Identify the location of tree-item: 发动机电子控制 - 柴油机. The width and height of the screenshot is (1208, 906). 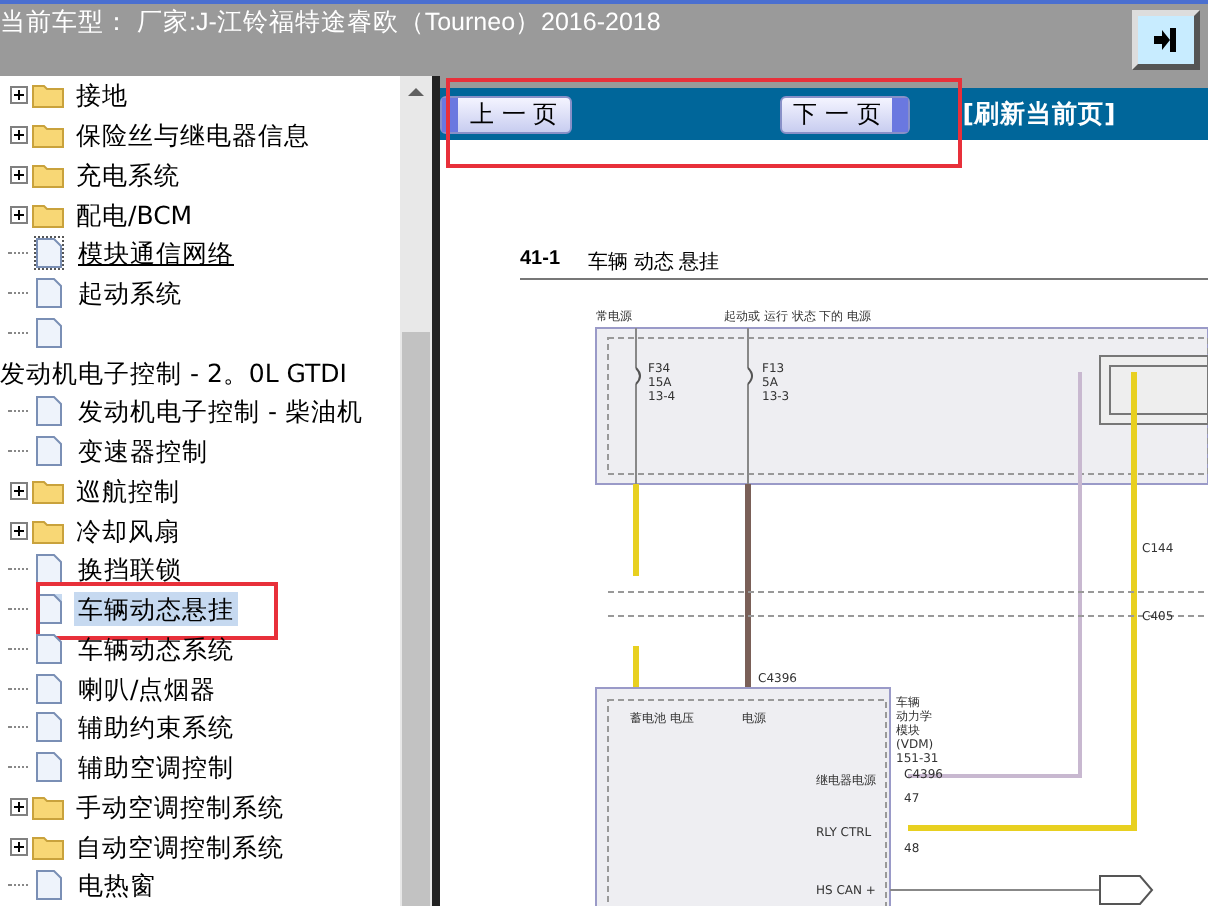
(220, 411).